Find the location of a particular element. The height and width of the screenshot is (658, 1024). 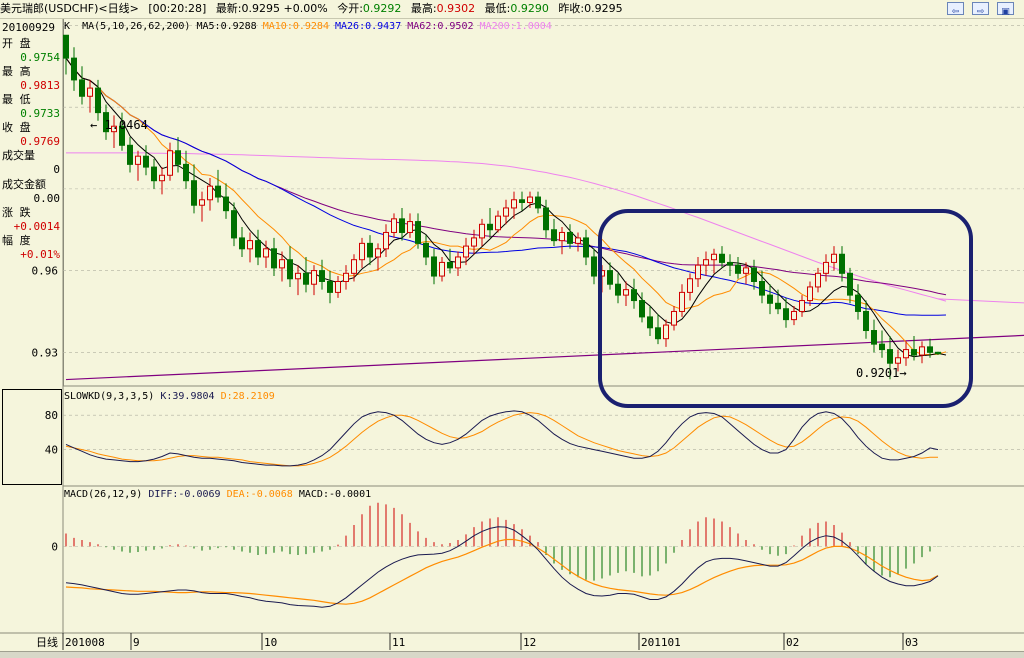

y-tick-label: 40 is located at coordinates (51, 450).